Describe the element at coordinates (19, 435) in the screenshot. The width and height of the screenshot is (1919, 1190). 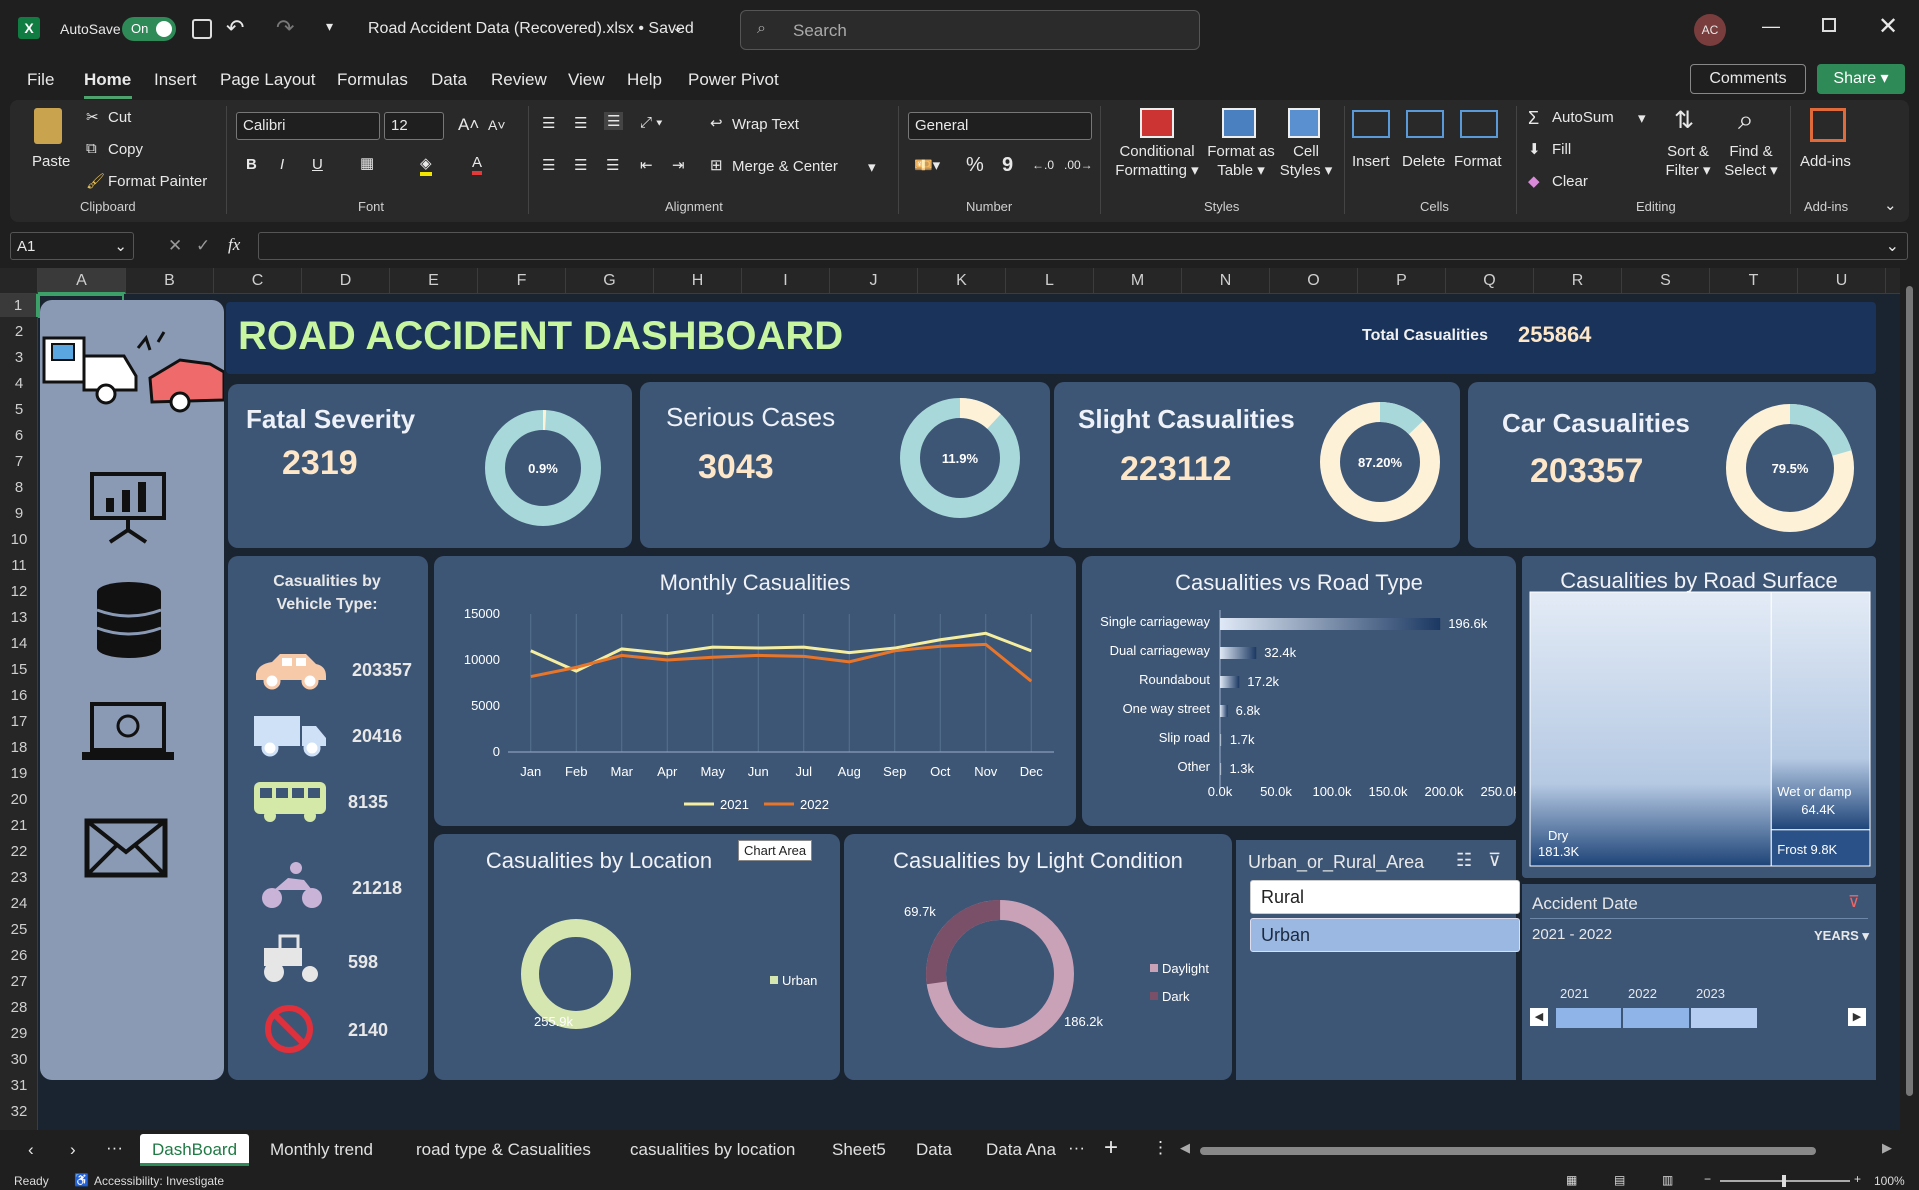
I see `row-header: 6` at that location.